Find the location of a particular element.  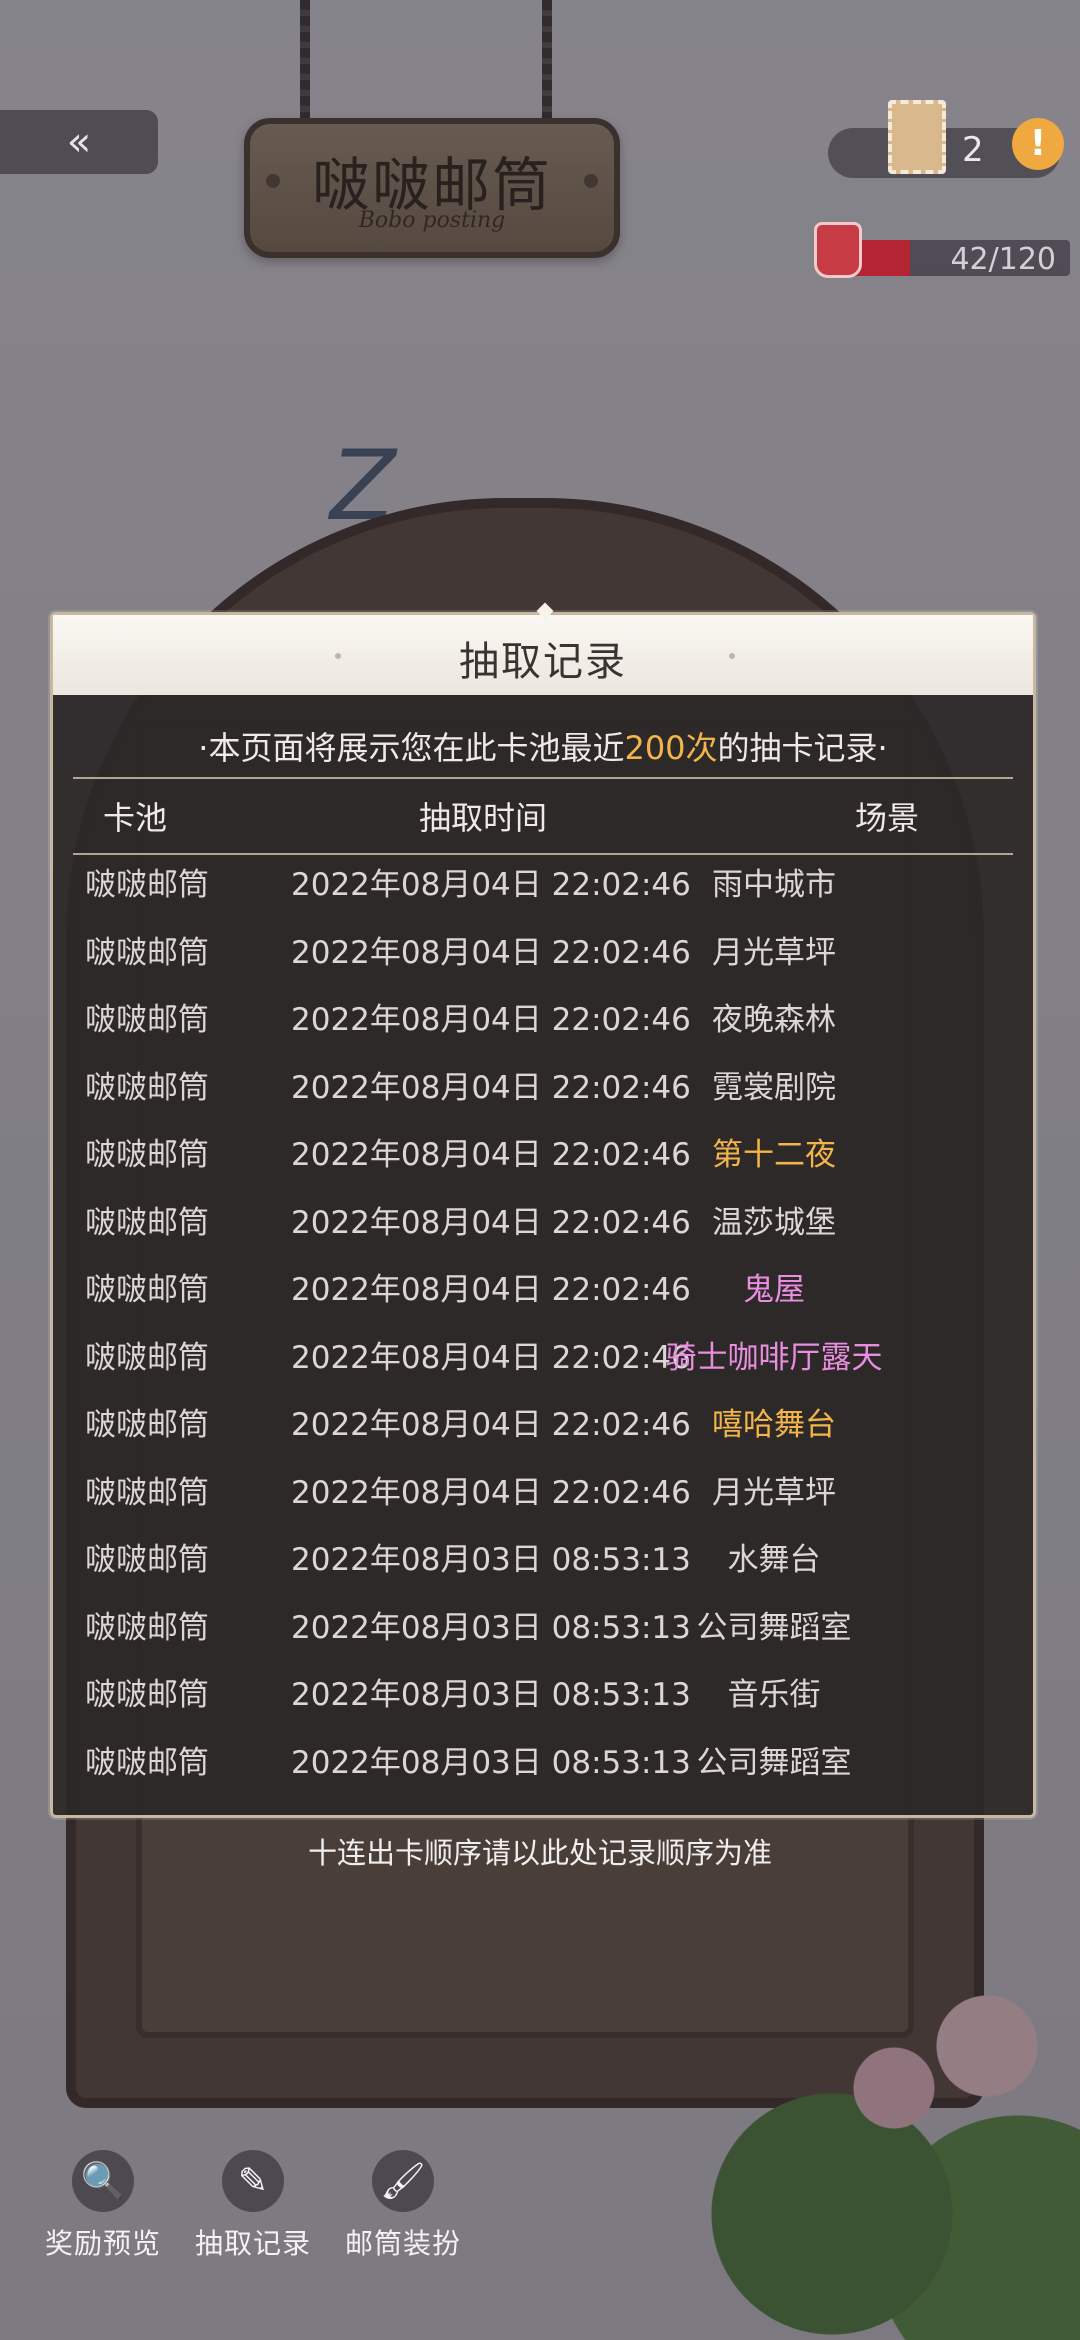

cell-scene: 骑士咖啡厅露天 is located at coordinates (774, 1357).